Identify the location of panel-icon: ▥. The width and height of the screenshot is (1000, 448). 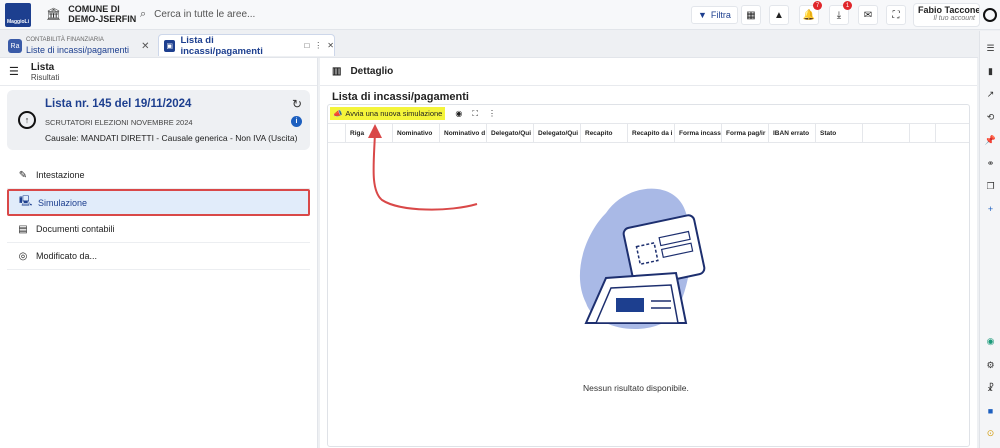
(336, 71).